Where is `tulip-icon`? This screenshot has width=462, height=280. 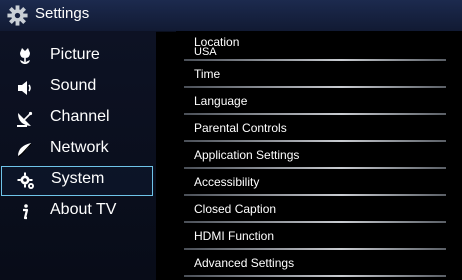
tulip-icon is located at coordinates (25, 56).